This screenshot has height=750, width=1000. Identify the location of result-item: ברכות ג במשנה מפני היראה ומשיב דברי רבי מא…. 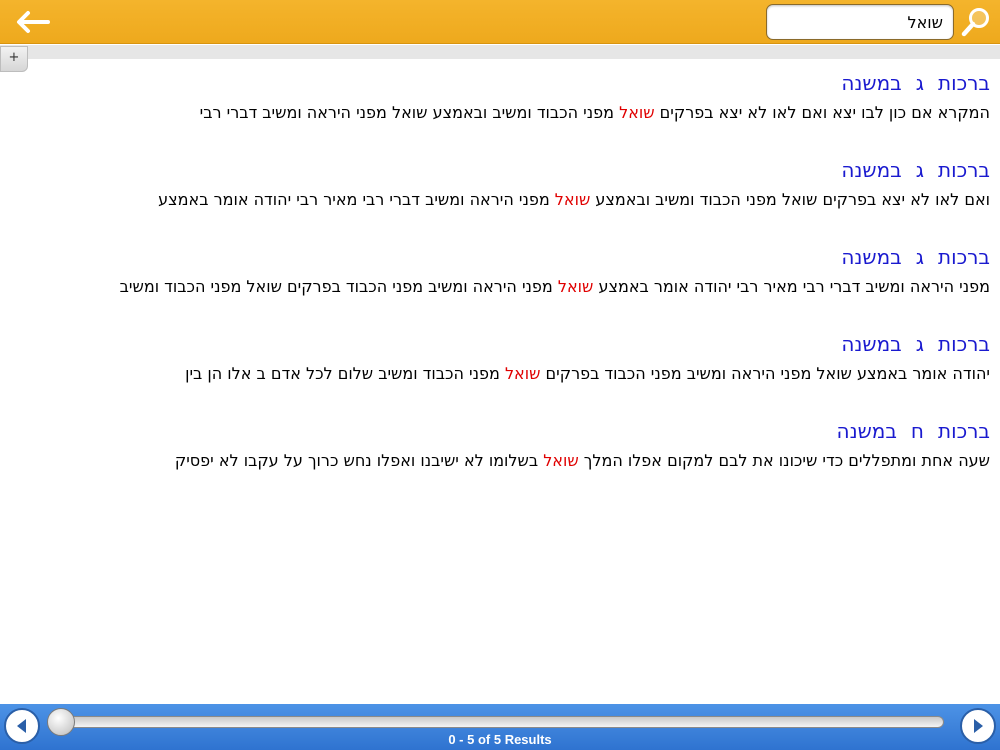
(500, 283).